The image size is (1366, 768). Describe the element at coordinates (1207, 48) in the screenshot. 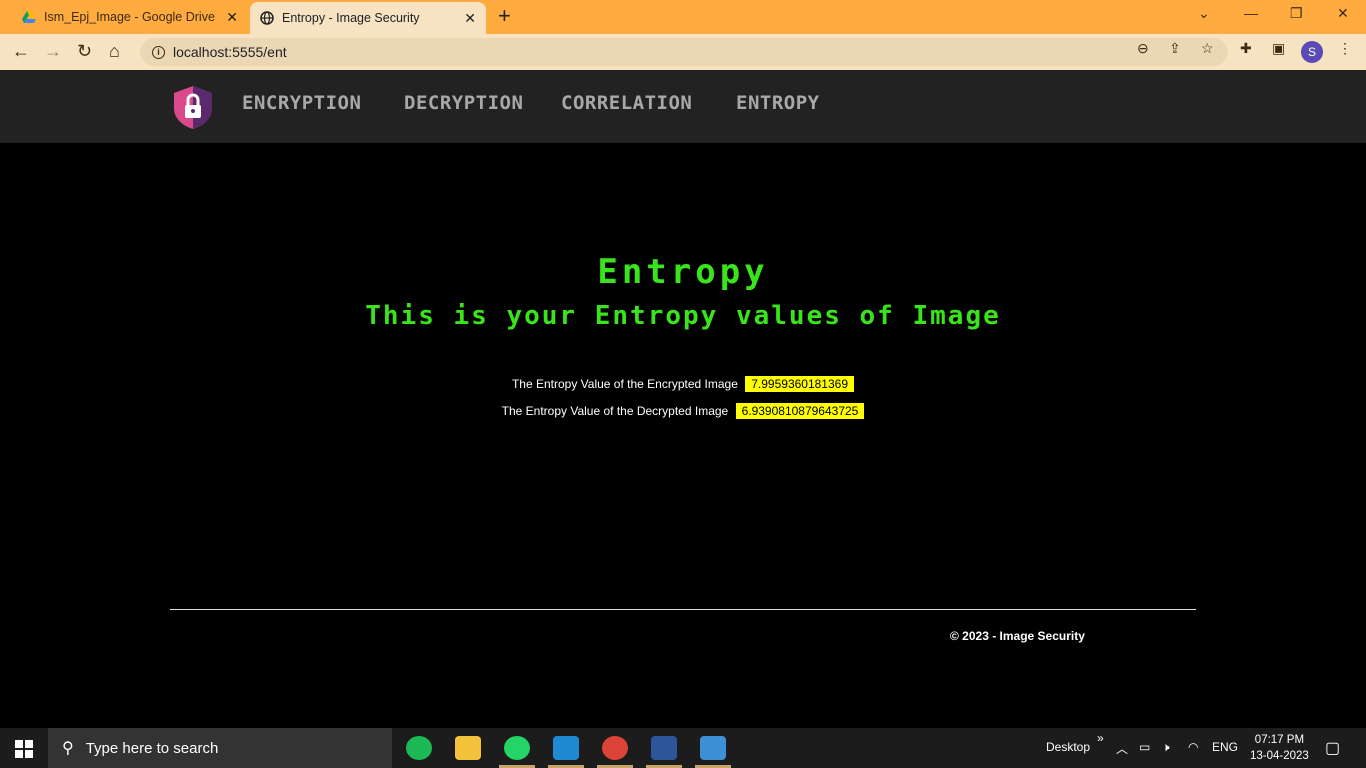

I see `bookmark-star-icon: ☆` at that location.